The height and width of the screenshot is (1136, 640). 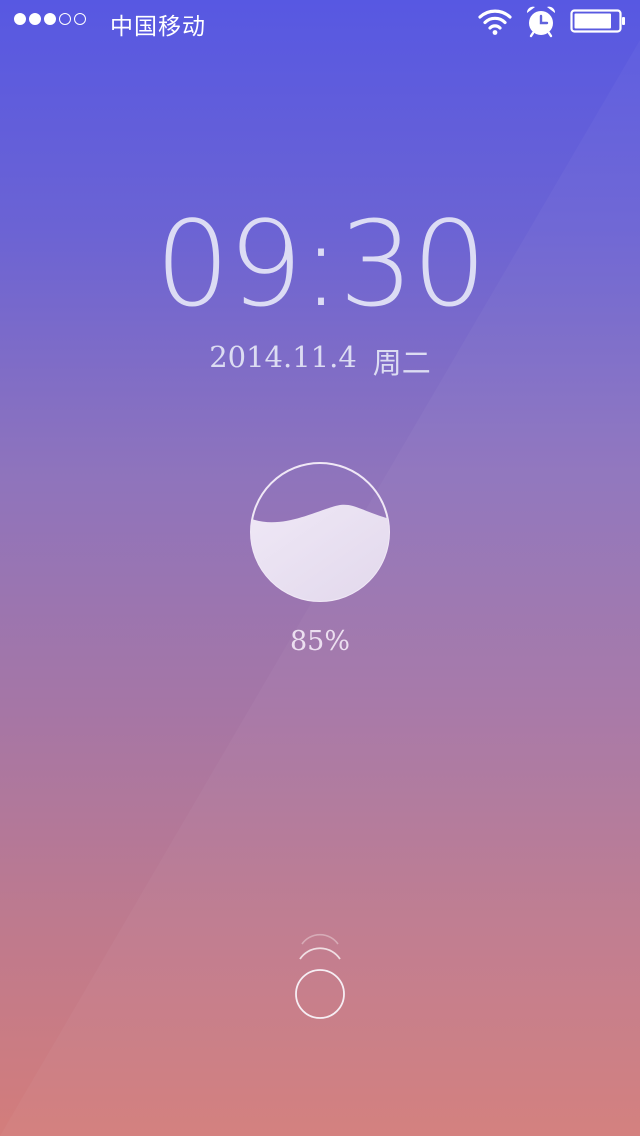 What do you see at coordinates (401, 363) in the screenshot?
I see `weekday-text: 周二` at bounding box center [401, 363].